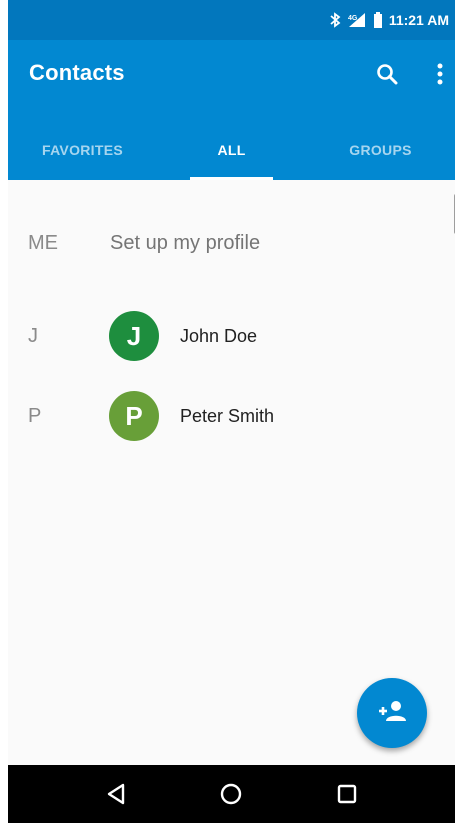 Image resolution: width=463 pixels, height=823 pixels. I want to click on contact-row-john-doe: J J John Doe, so click(231, 336).